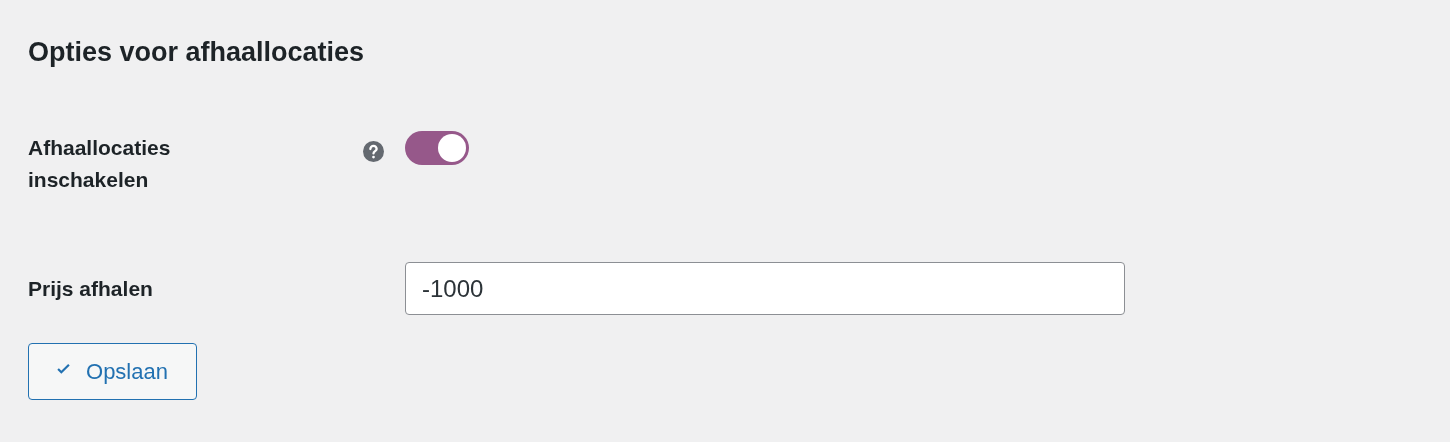 The image size is (1450, 442). I want to click on field-label: Prijs afhalen, so click(90, 288).